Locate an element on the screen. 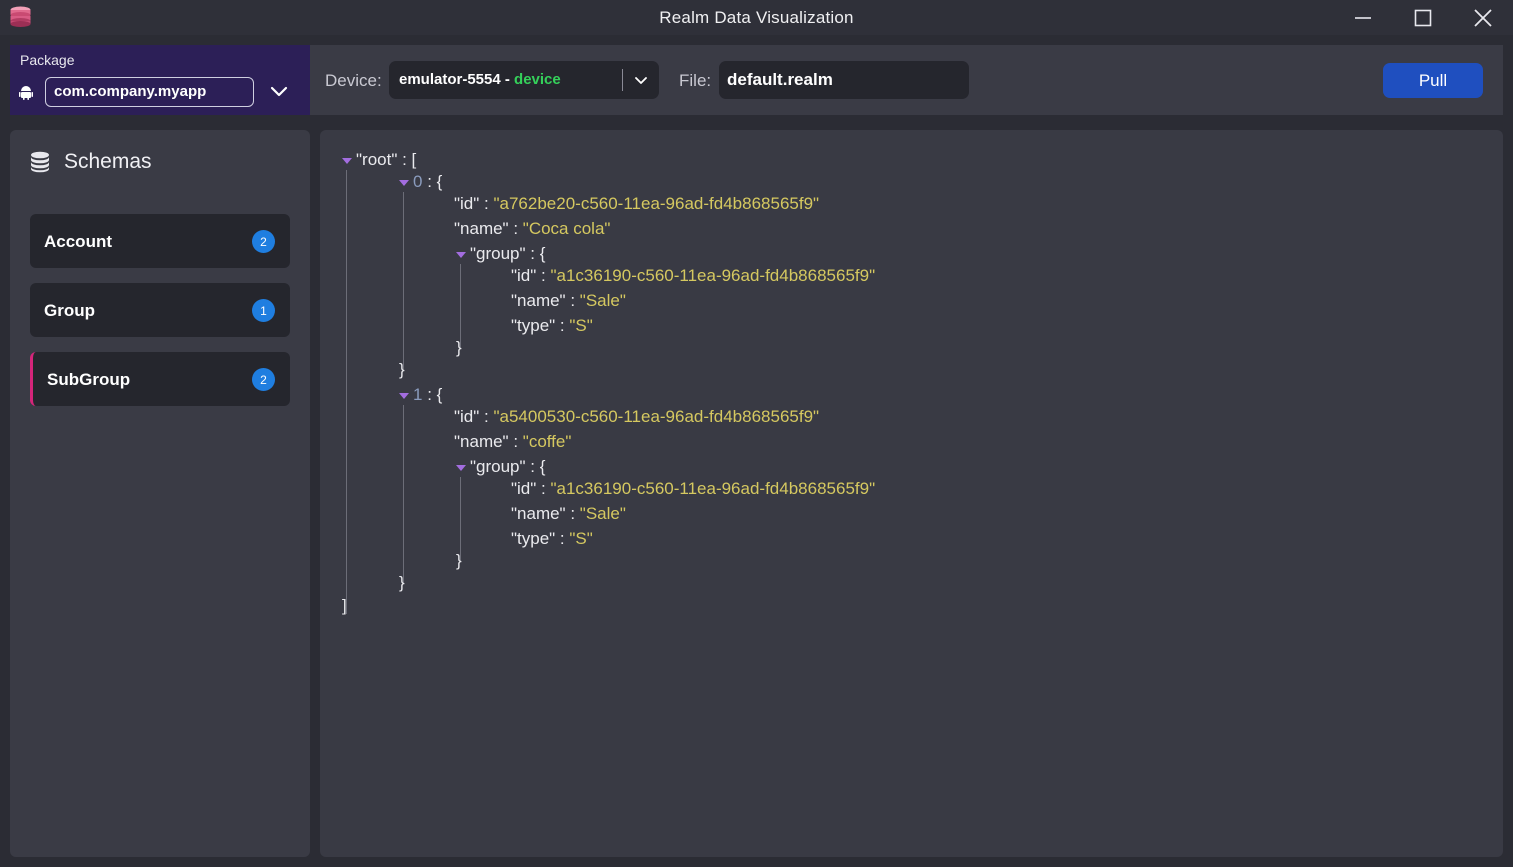  package-select: com.company.myapp is located at coordinates (149, 92).